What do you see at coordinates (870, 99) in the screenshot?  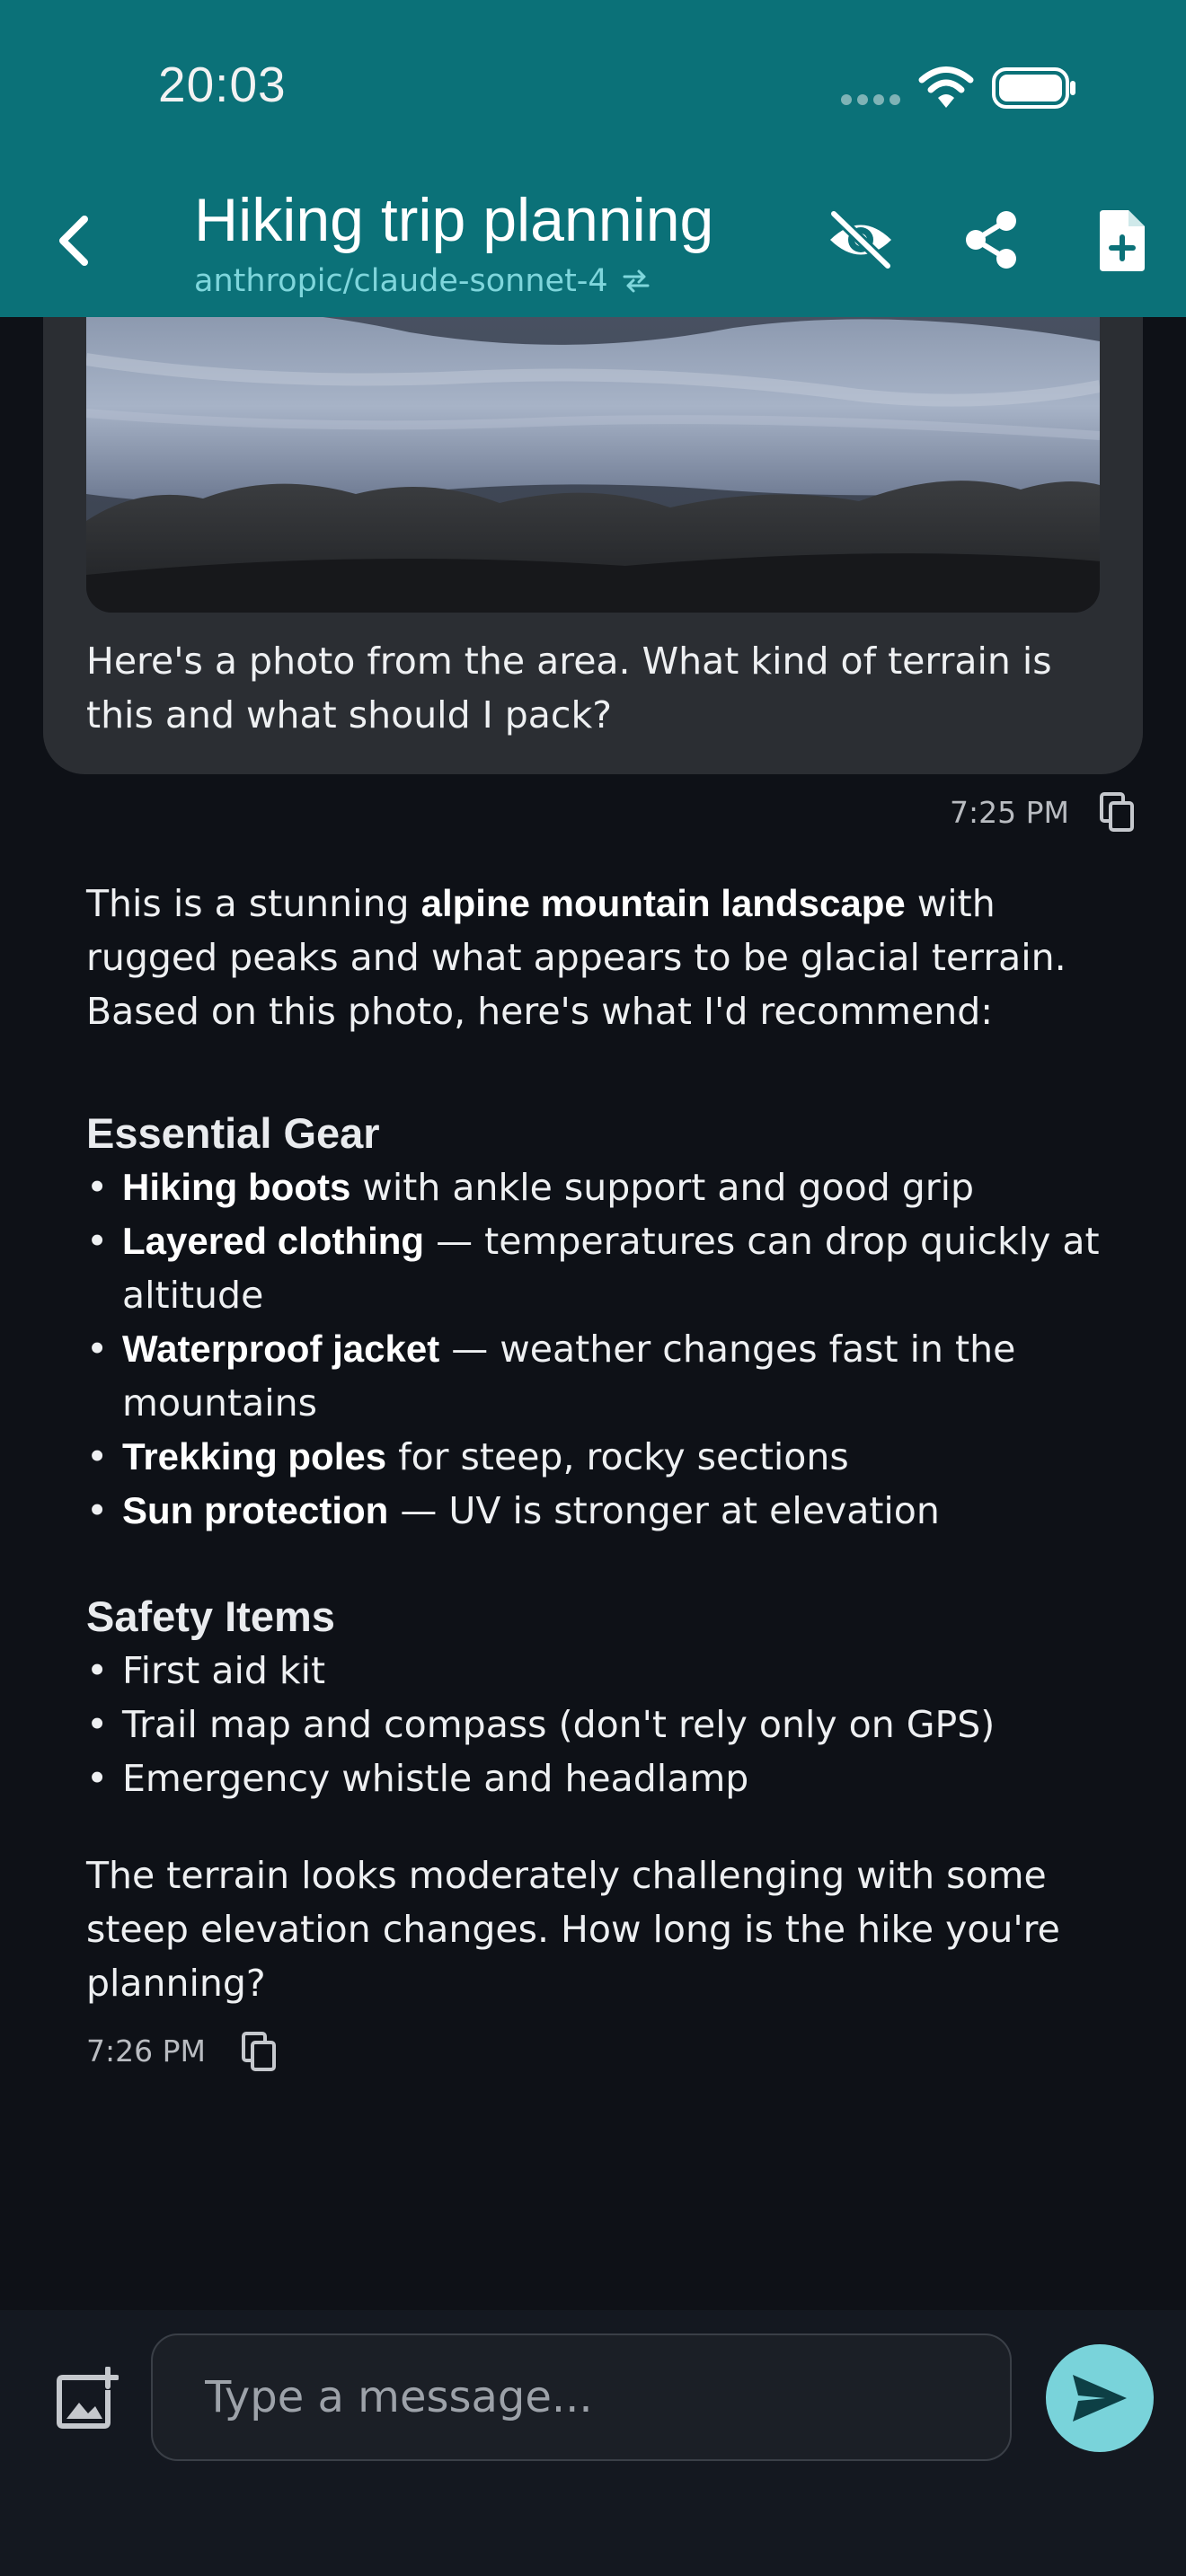 I see `signal-icon` at bounding box center [870, 99].